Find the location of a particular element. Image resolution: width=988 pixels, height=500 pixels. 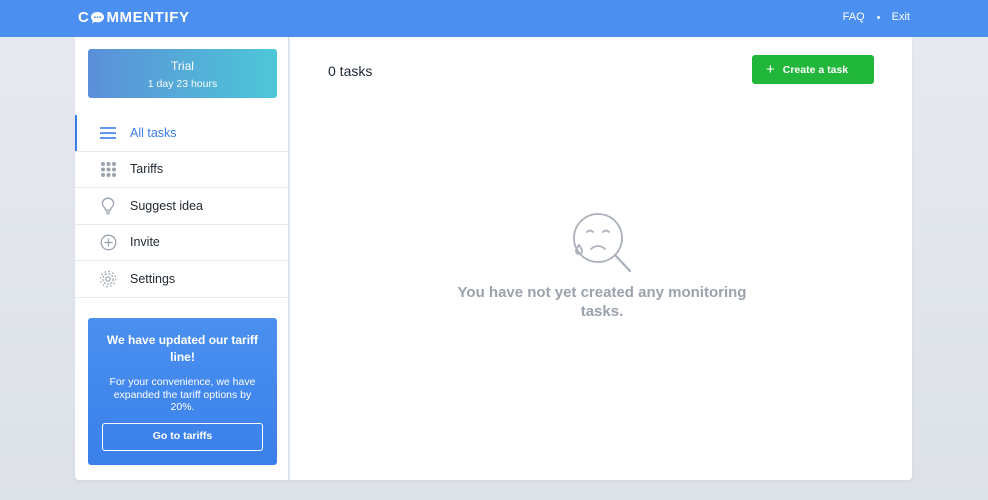

exit-link: Exit is located at coordinates (901, 17).